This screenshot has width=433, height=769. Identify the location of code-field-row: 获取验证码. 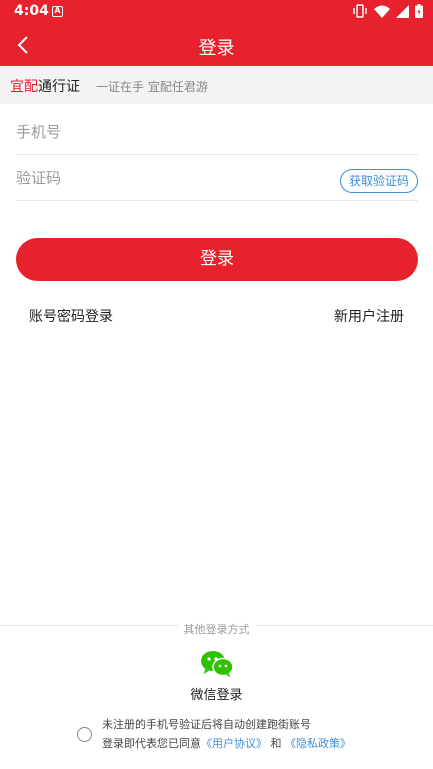
(217, 177).